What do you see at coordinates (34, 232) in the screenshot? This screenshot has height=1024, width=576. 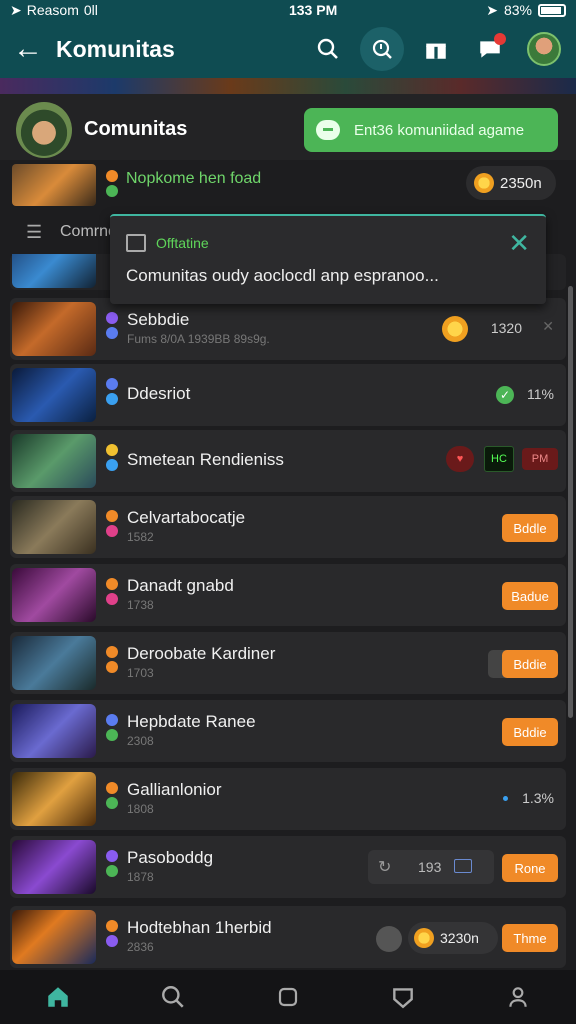 I see `menu-icon: ☰` at bounding box center [34, 232].